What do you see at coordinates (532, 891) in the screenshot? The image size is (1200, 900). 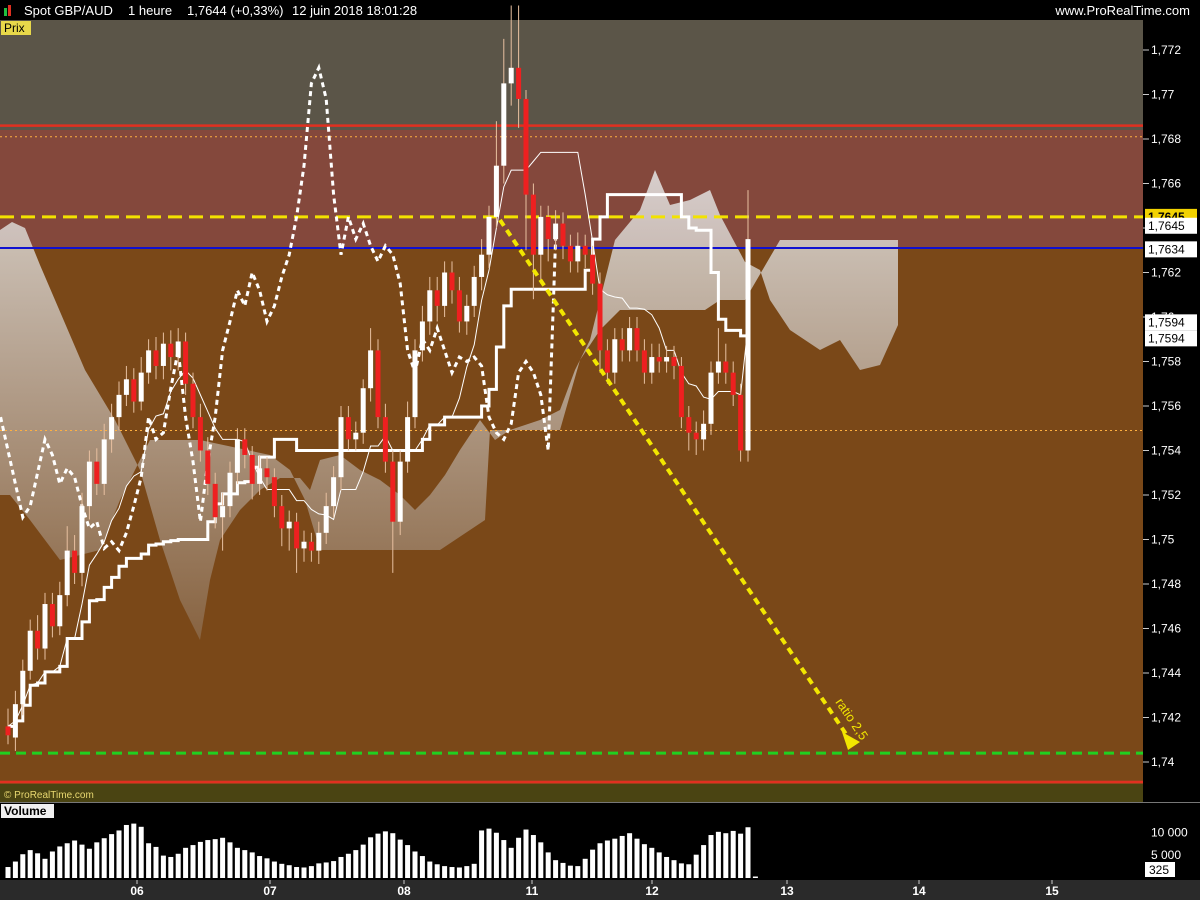 I see `x-tick-label: 11` at bounding box center [532, 891].